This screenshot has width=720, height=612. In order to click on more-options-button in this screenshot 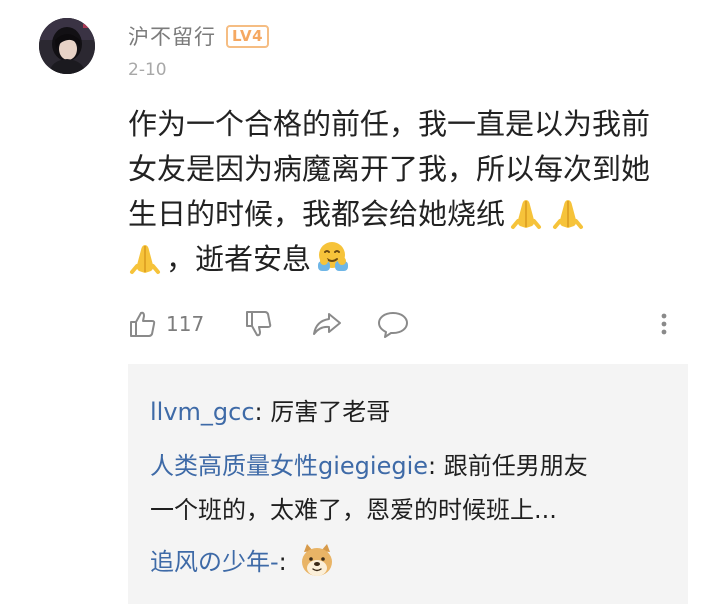, I will do `click(664, 324)`.